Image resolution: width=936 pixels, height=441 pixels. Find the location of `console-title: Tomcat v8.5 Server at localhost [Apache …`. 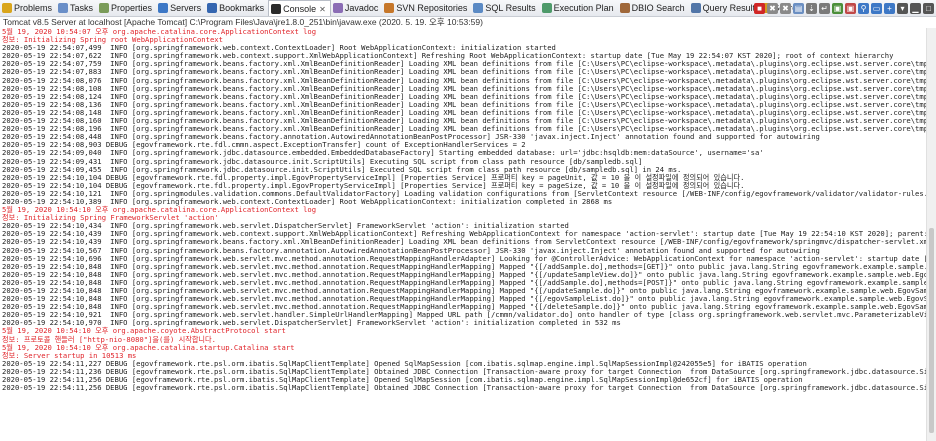

console-title: Tomcat v8.5 Server at localhost [Apache … is located at coordinates (468, 22).